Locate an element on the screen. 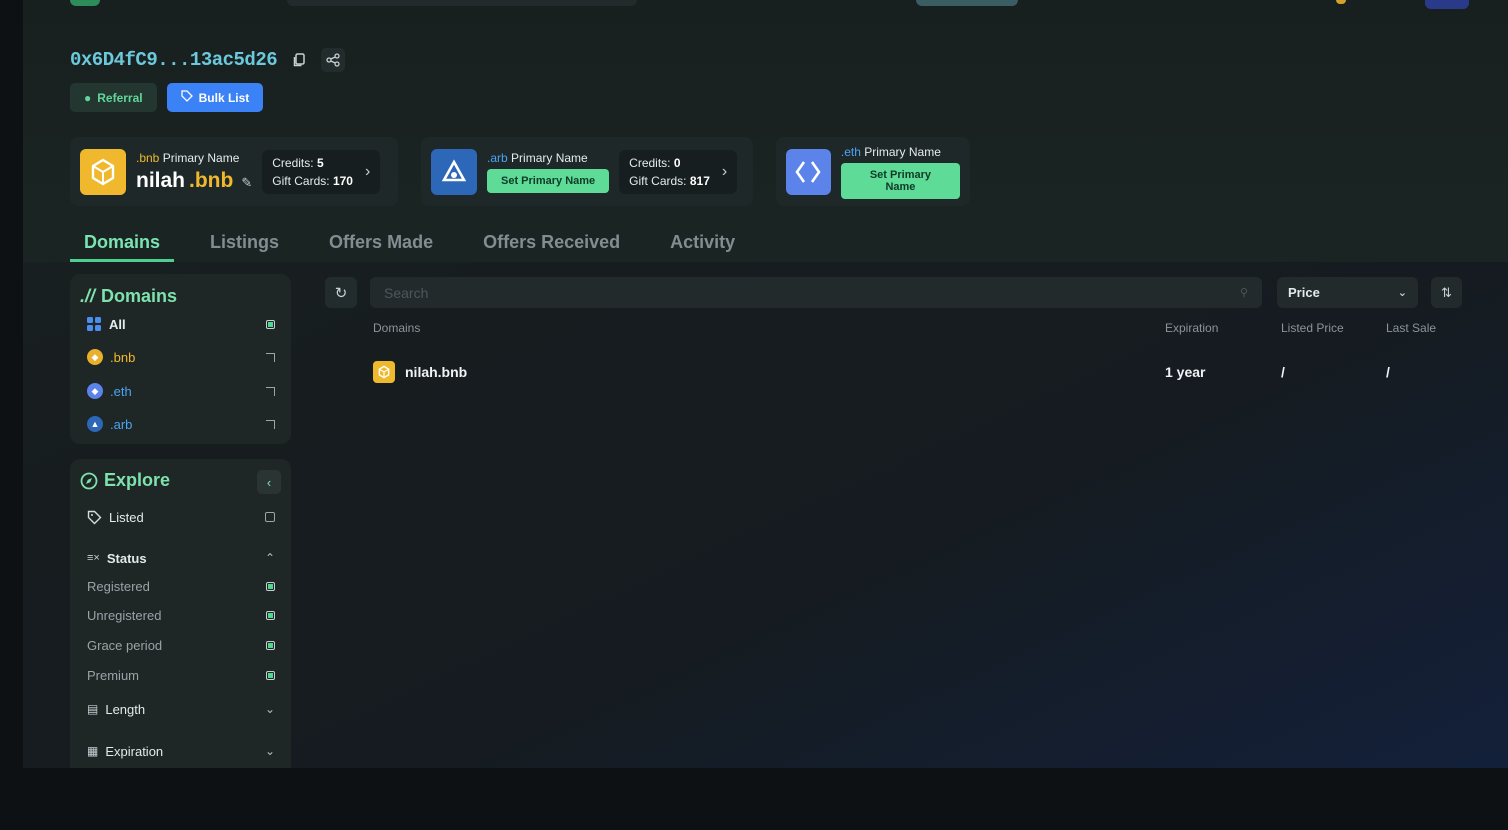  column-header-last-sale: Last Sale is located at coordinates (1411, 328).